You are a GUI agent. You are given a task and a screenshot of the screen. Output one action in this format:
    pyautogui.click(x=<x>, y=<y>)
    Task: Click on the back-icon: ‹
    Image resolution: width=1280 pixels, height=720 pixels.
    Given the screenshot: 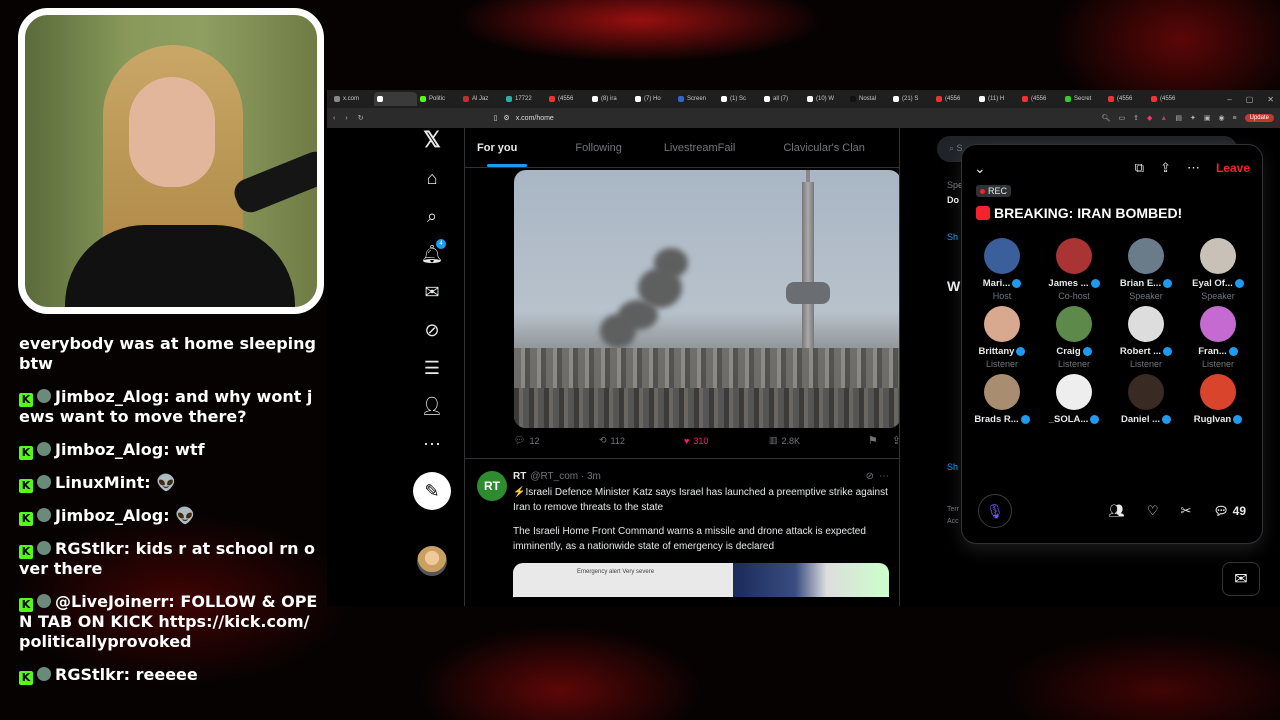 What is the action you would take?
    pyautogui.click(x=334, y=118)
    